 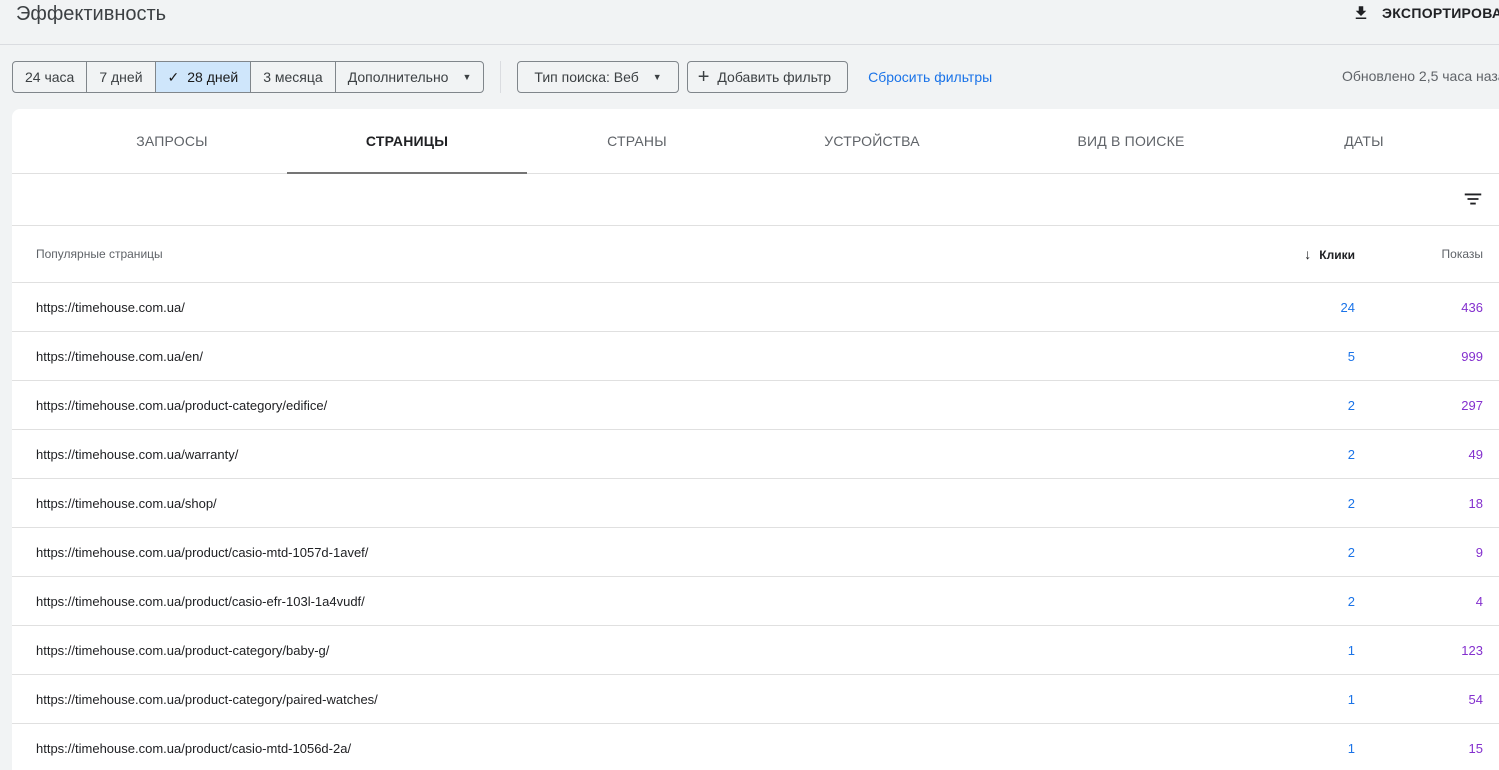 I want to click on check-icon: ✓, so click(x=173, y=76).